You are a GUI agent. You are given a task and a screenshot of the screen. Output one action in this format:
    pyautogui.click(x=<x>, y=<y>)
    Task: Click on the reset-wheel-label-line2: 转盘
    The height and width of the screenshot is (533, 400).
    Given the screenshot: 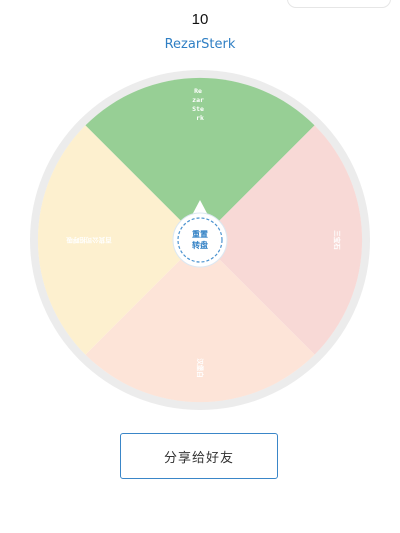 What is the action you would take?
    pyautogui.click(x=200, y=245)
    